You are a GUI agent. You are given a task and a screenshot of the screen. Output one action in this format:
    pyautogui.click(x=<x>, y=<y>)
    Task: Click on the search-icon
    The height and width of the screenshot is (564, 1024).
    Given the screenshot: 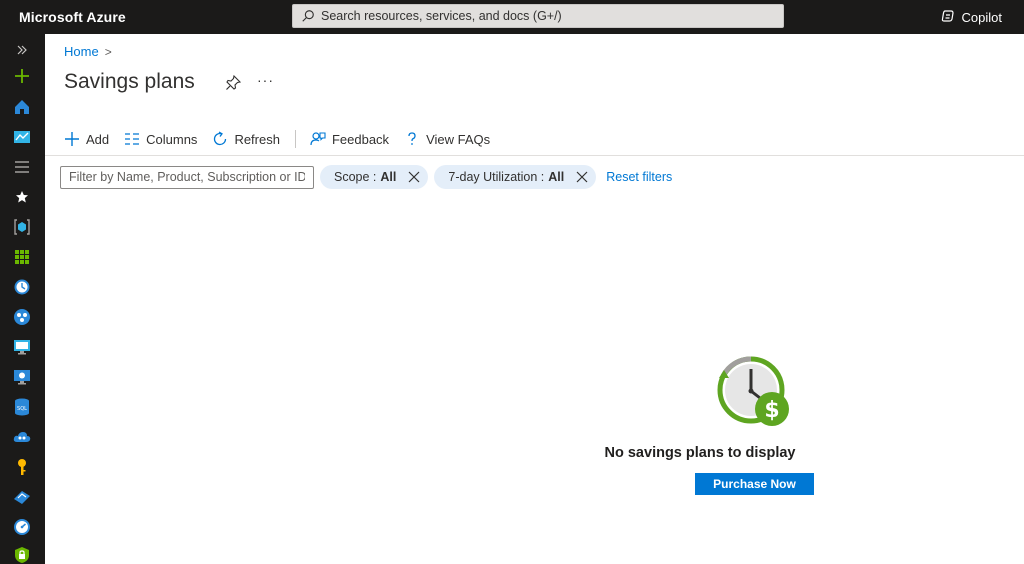 What is the action you would take?
    pyautogui.click(x=308, y=16)
    